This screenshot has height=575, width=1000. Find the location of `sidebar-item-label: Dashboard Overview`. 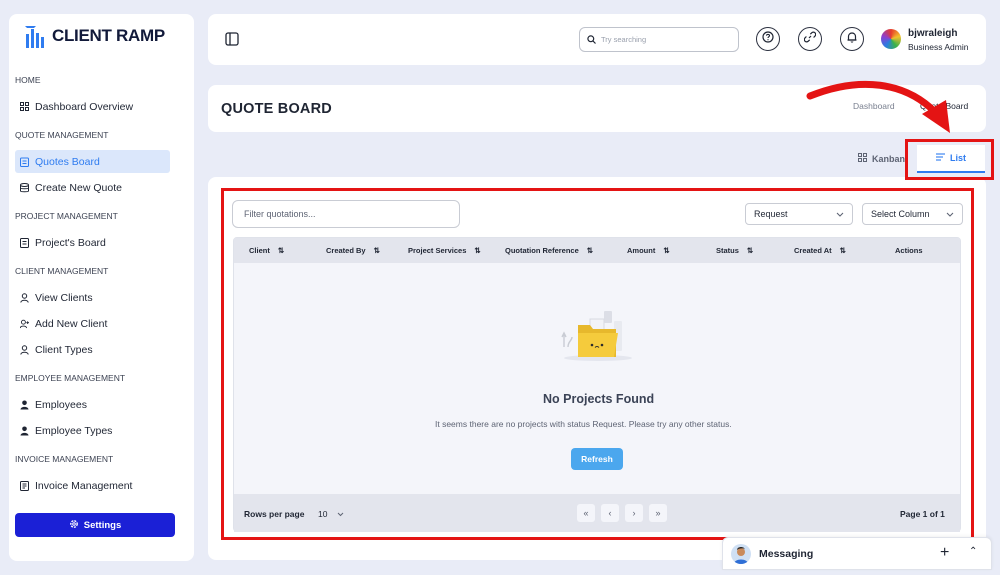

sidebar-item-label: Dashboard Overview is located at coordinates (84, 106).